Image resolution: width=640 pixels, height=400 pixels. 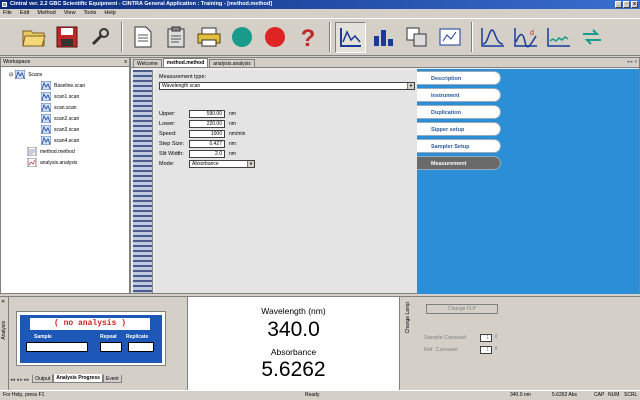 I want to click on tree-label: scan1.scan, so click(x=67, y=96).